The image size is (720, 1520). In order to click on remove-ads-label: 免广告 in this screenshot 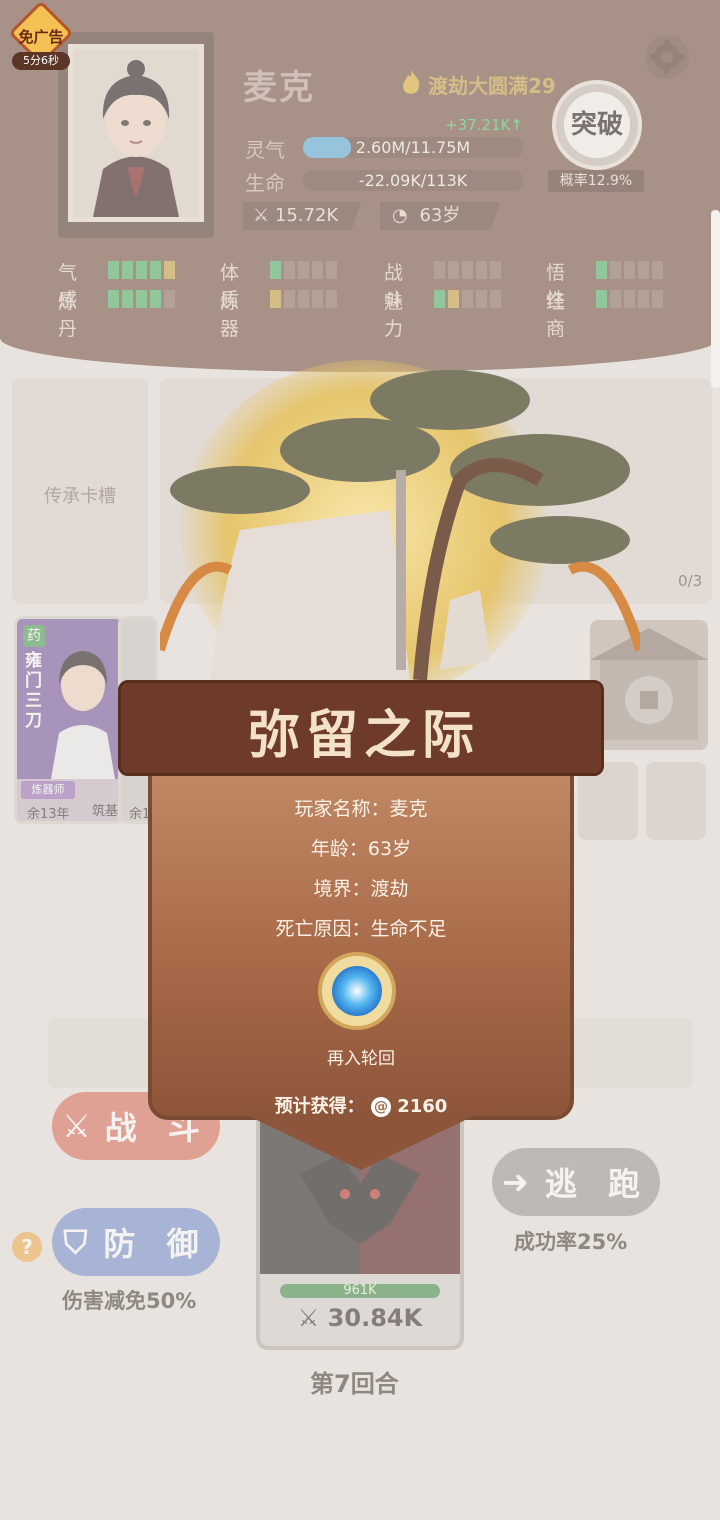, I will do `click(41, 37)`.